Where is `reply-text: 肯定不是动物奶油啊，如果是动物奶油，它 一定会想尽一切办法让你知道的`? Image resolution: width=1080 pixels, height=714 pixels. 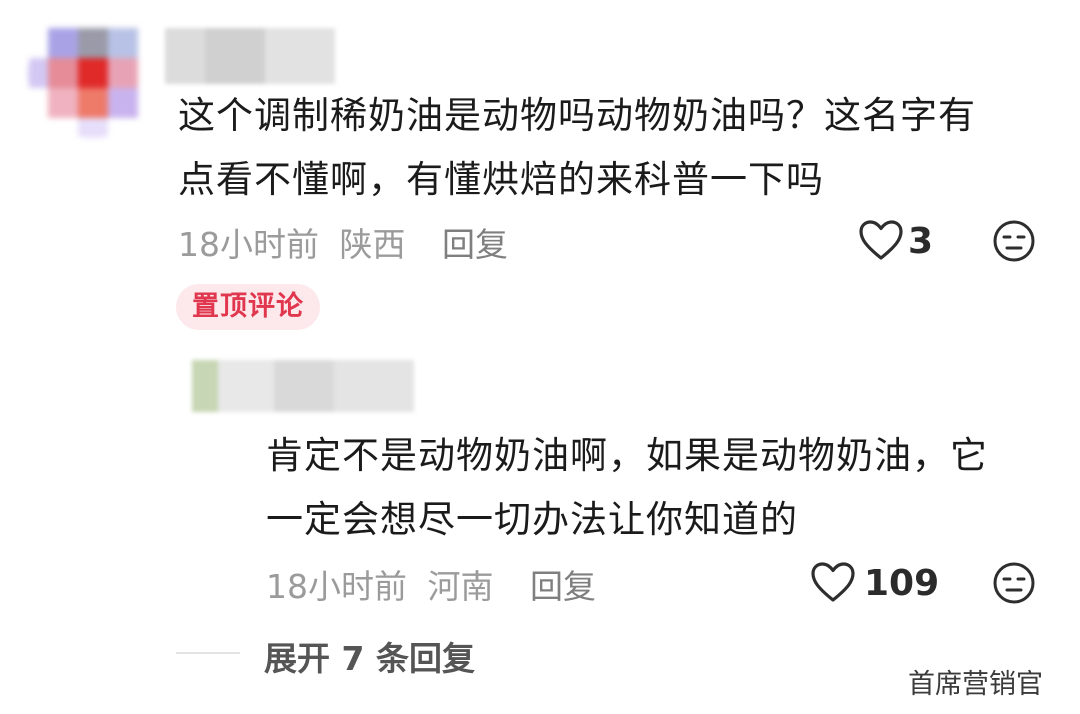
reply-text: 肯定不是动物奶油啊，如果是动物奶油，它 一定会想尽一切办法让你知道的 is located at coordinates (627, 488).